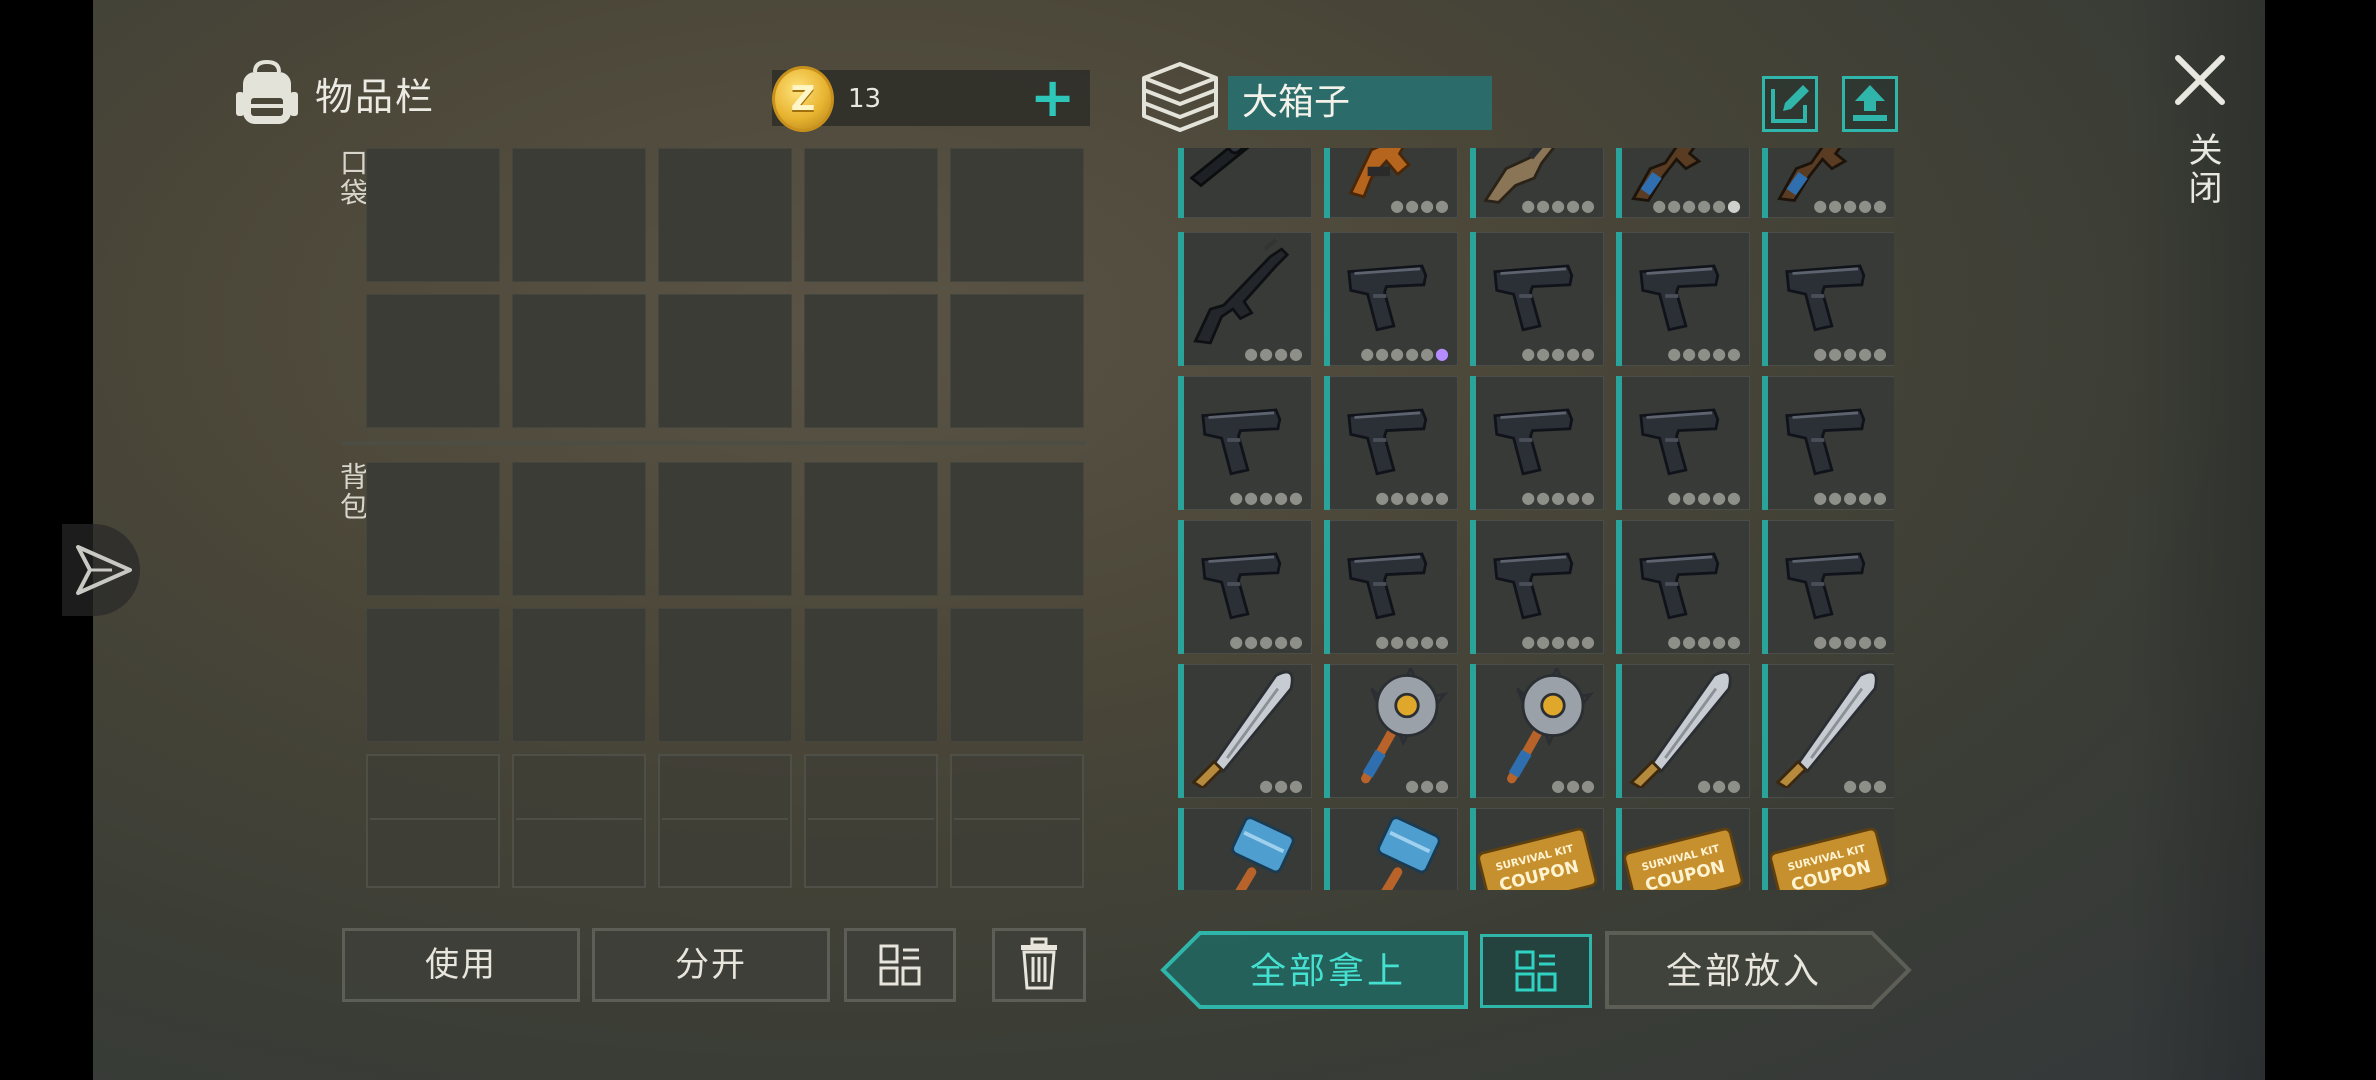 The height and width of the screenshot is (1080, 2376). What do you see at coordinates (1263, 853) in the screenshot?
I see `sledgehammer-icon` at bounding box center [1263, 853].